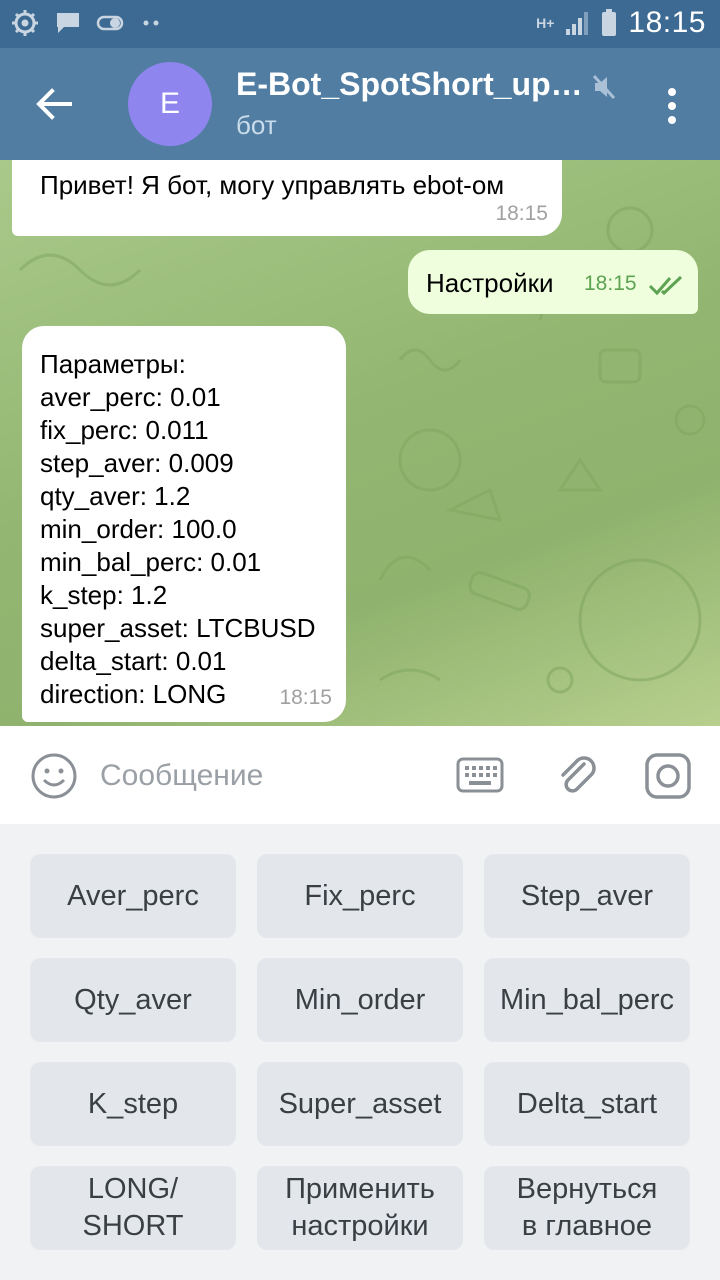 The width and height of the screenshot is (720, 1280). Describe the element at coordinates (151, 23) in the screenshot. I see `more-dots-icon` at that location.